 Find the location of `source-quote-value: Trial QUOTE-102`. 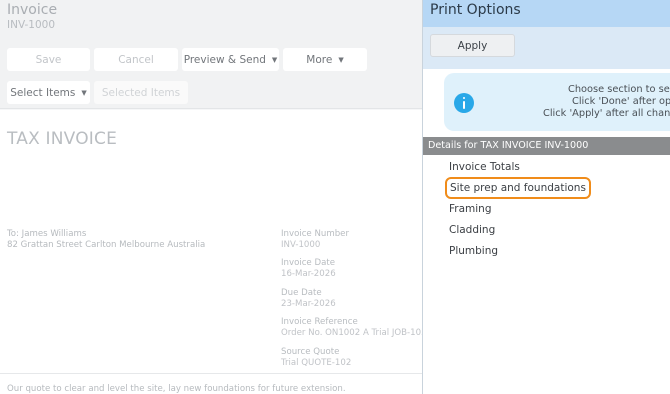

source-quote-value: Trial QUOTE-102 is located at coordinates (316, 363).